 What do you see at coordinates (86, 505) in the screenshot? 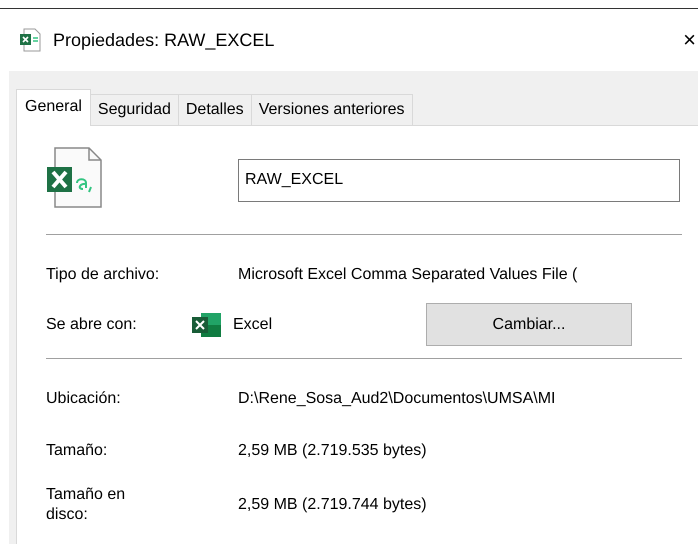
I see `detail-label: Tamaño en disco:` at bounding box center [86, 505].